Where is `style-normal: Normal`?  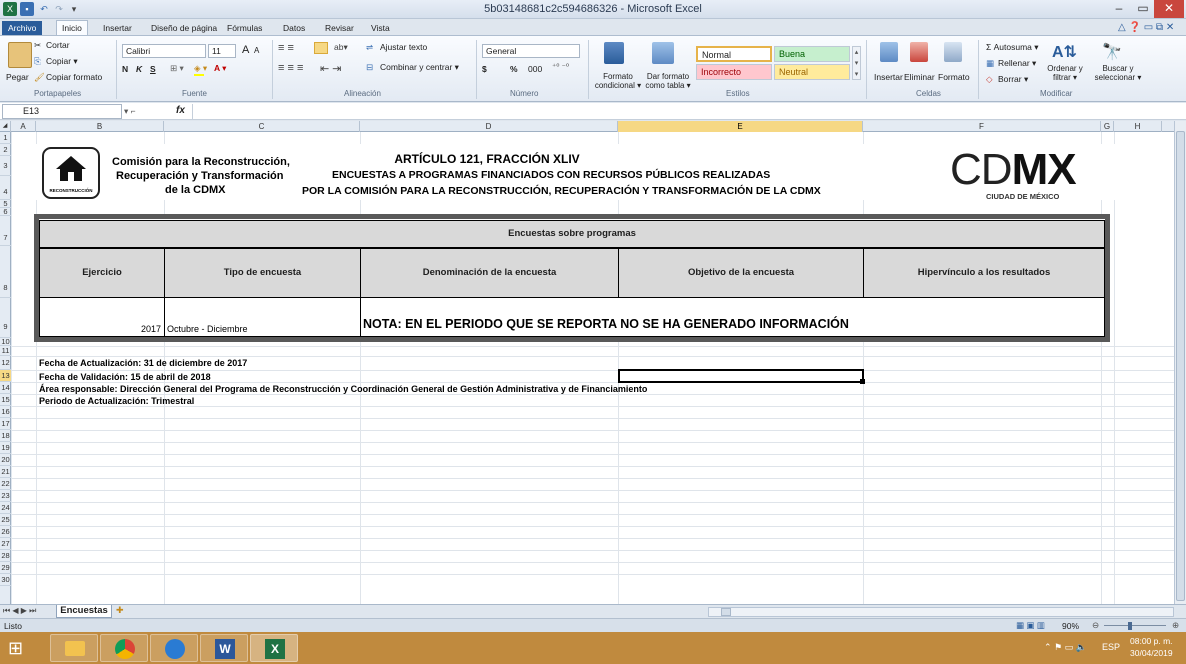 style-normal: Normal is located at coordinates (734, 54).